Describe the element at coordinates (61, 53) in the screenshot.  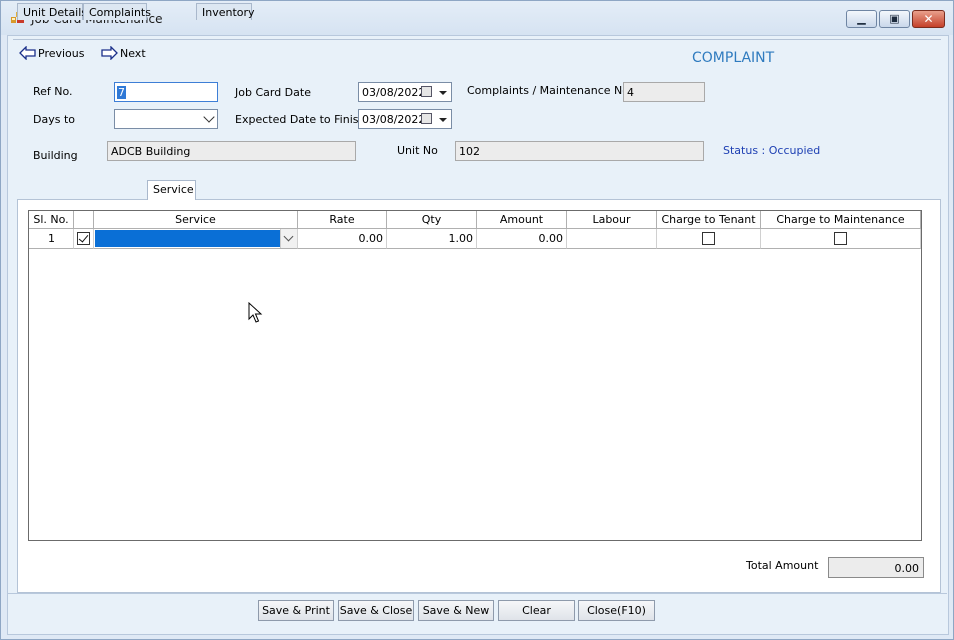
I see `previous-label: Previous` at that location.